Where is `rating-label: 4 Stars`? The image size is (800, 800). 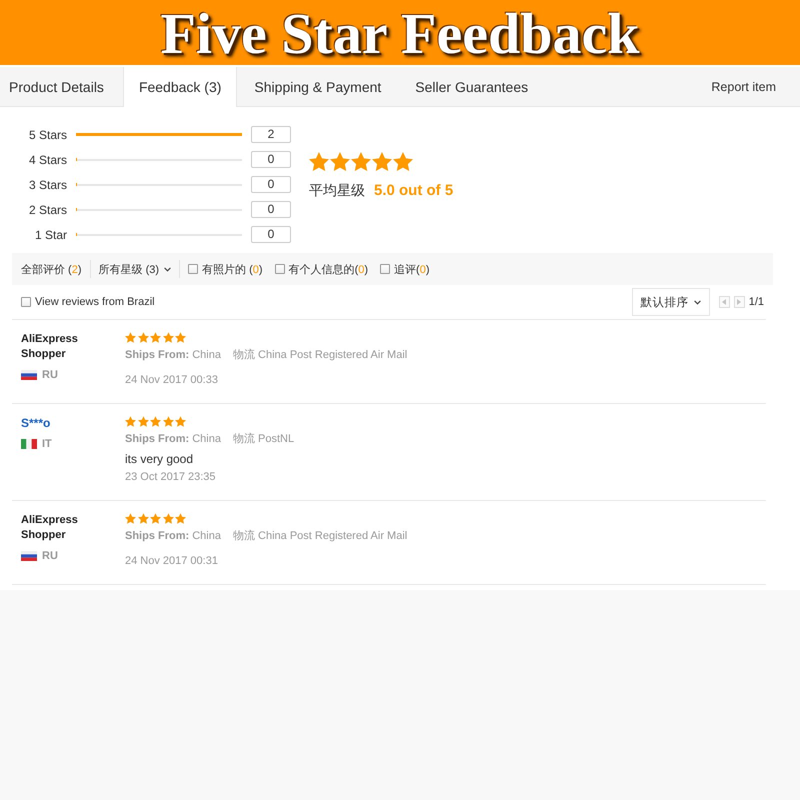 rating-label: 4 Stars is located at coordinates (47, 159).